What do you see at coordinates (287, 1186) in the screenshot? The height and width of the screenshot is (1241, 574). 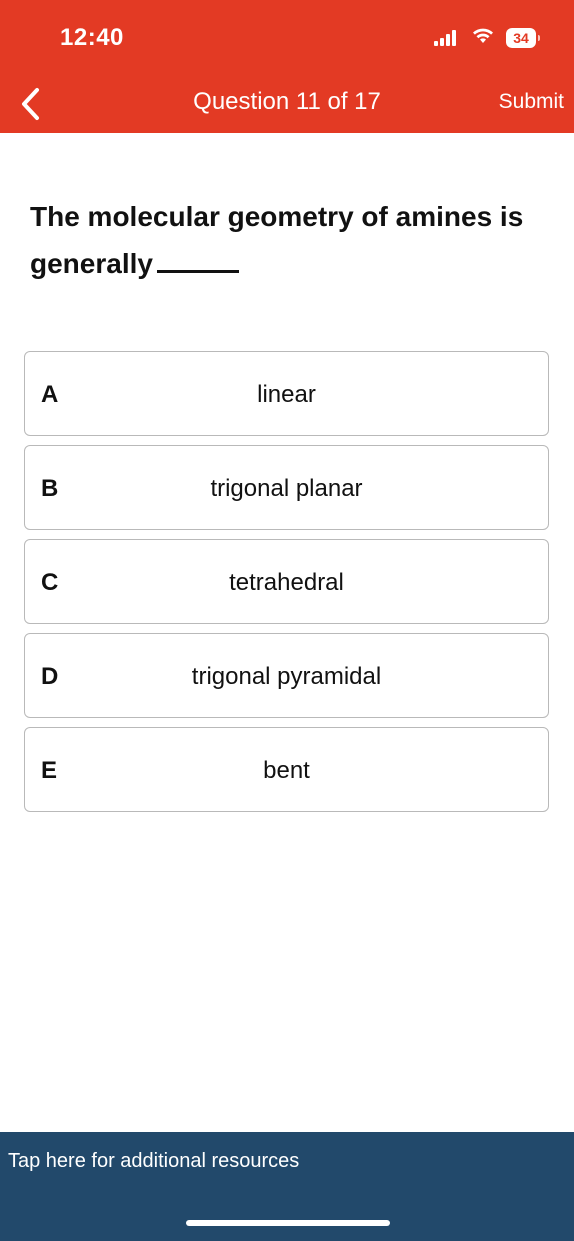 I see `resources-footer: Tap here for additional resources` at bounding box center [287, 1186].